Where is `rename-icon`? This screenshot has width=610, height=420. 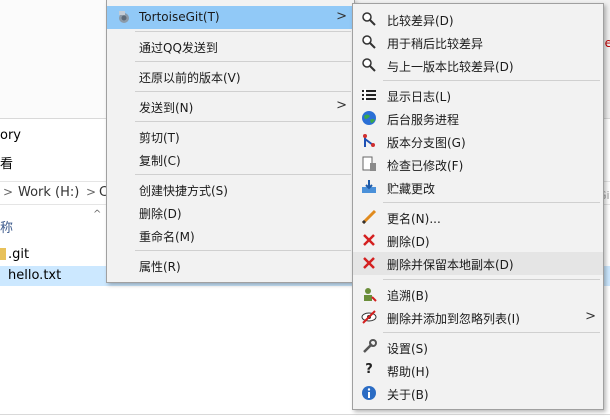 rename-icon is located at coordinates (369, 217).